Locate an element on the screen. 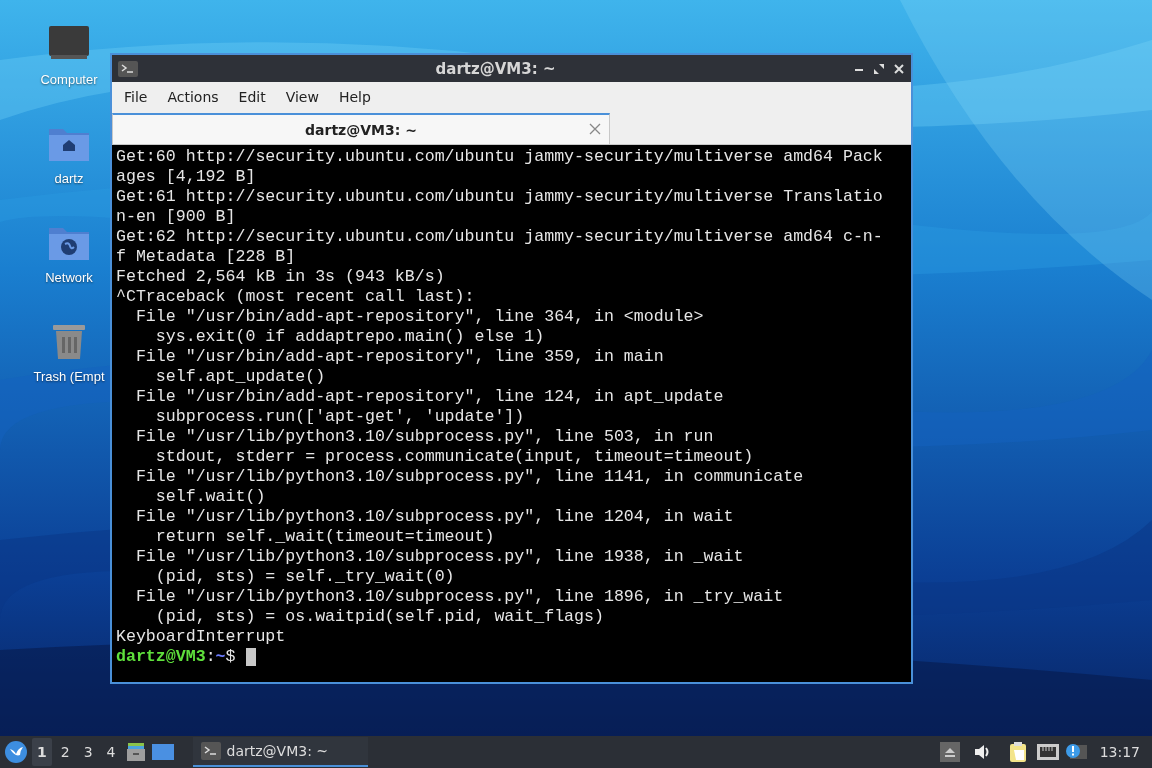  menu-item: Actions is located at coordinates (193, 97).